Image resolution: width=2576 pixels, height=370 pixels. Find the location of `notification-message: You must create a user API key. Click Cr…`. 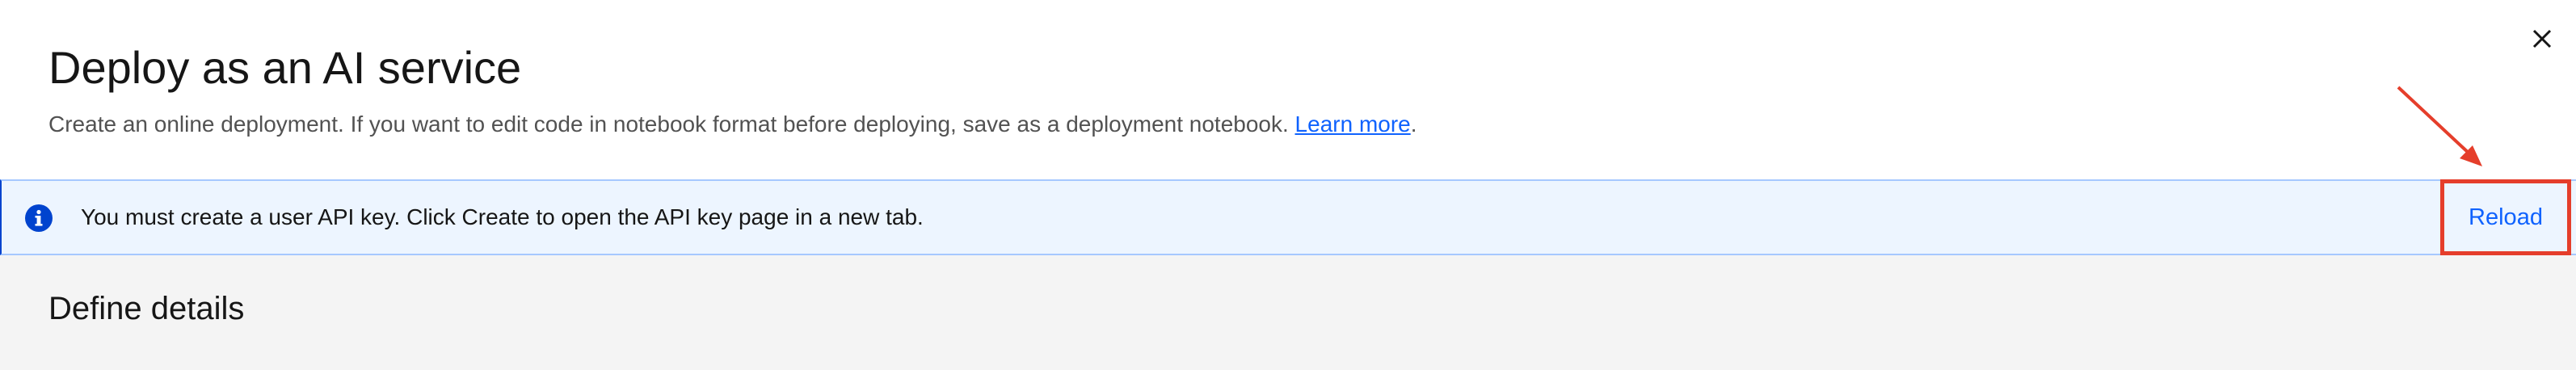

notification-message: You must create a user API key. Click Cr… is located at coordinates (502, 216).